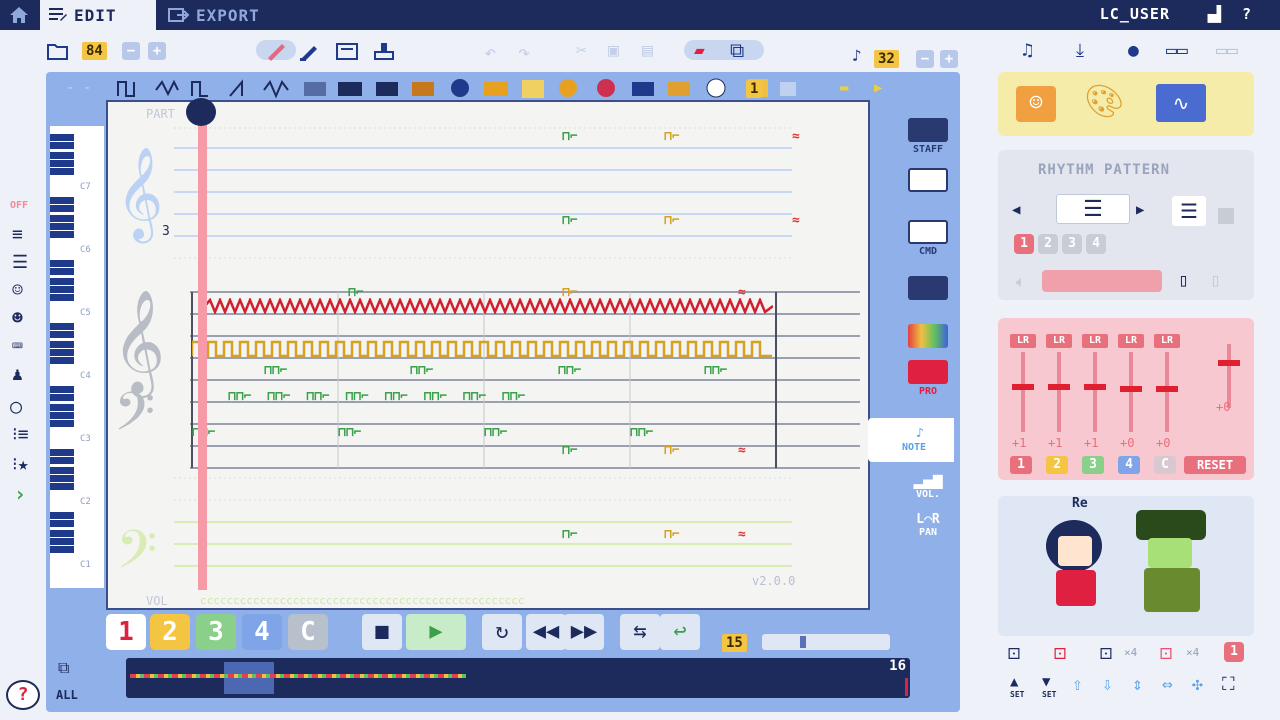 The image size is (1280, 720). I want to click on master-fader-knob, so click(1229, 363).